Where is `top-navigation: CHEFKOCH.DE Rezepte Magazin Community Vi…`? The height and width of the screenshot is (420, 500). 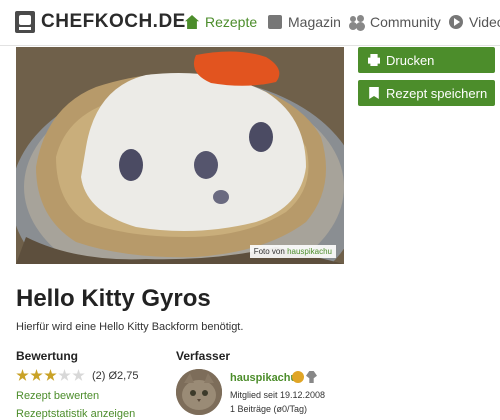
top-navigation: CHEFKOCH.DE Rezepte Magazin Community Vi… is located at coordinates (250, 23).